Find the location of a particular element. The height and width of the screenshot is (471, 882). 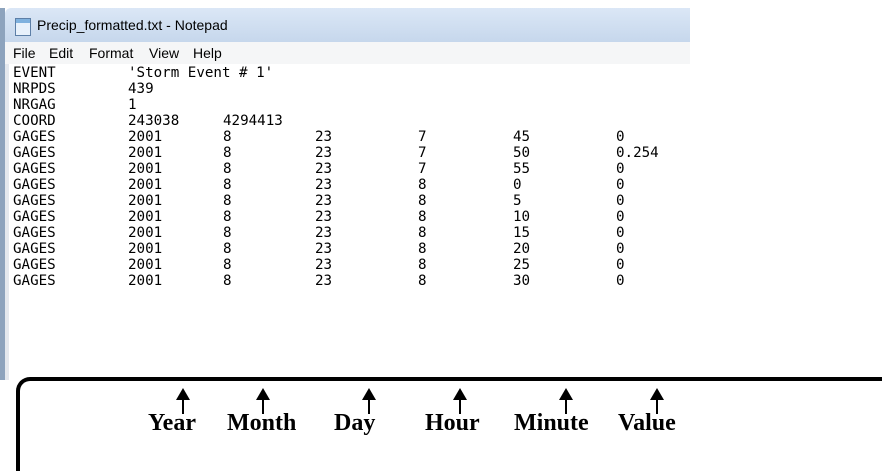

line-value: 15 is located at coordinates (522, 233).